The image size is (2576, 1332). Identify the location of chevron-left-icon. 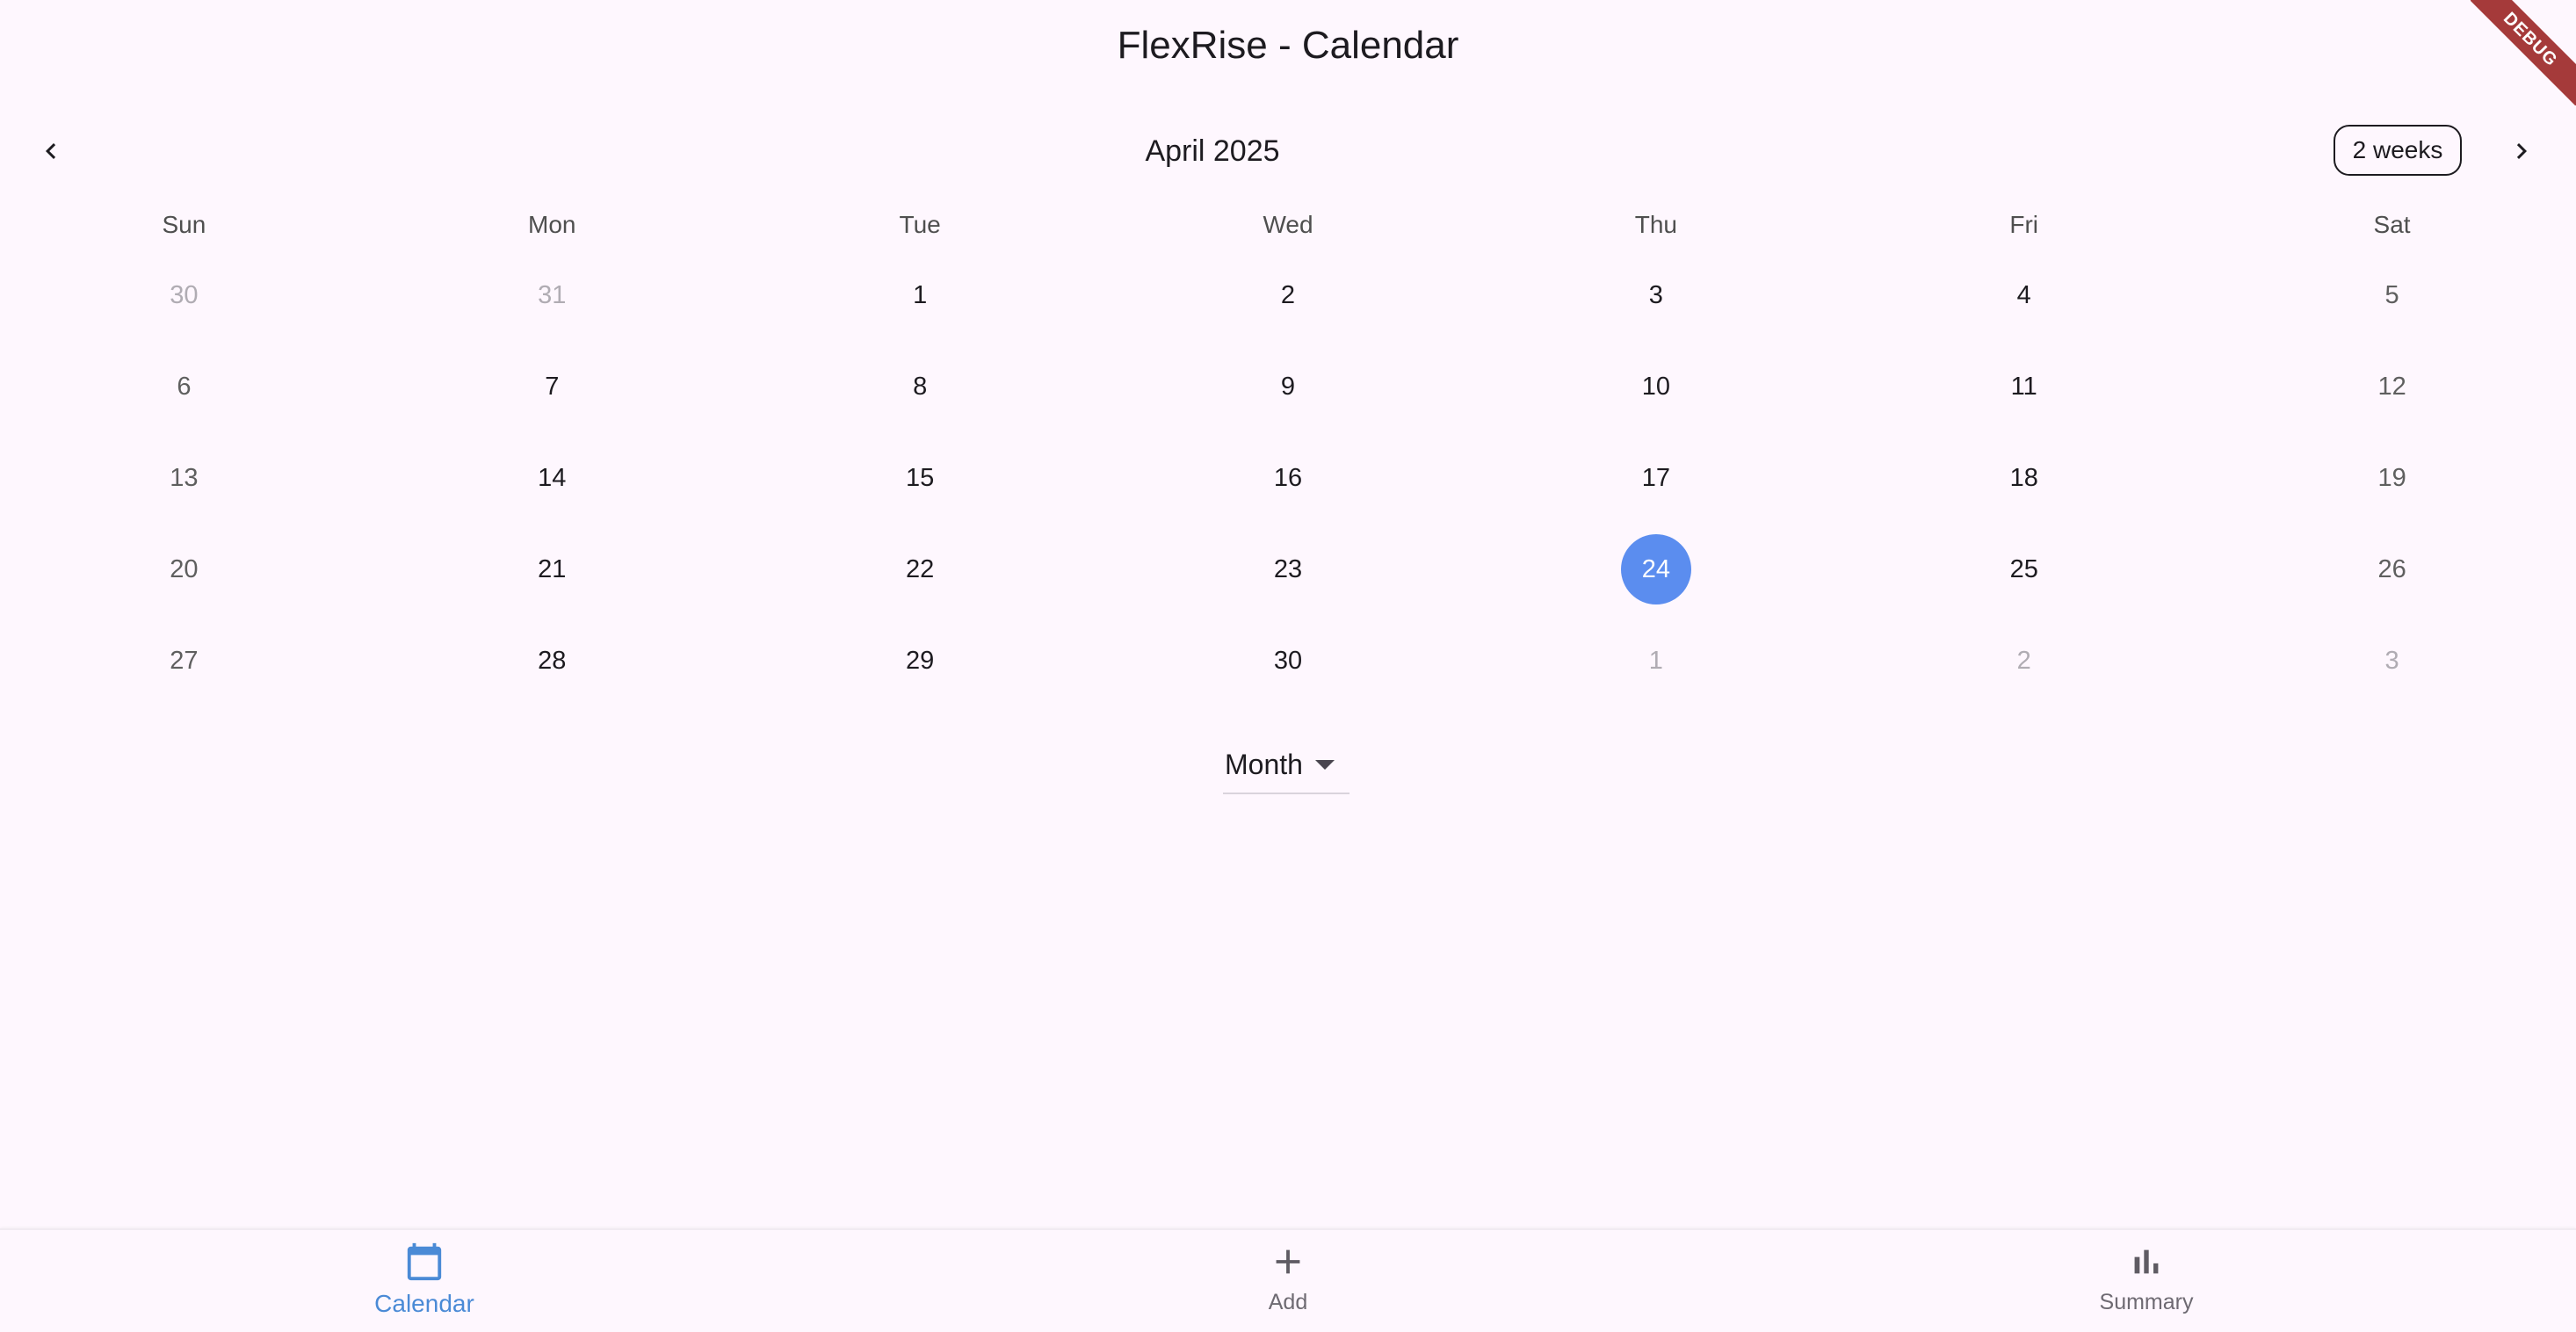
(51, 151).